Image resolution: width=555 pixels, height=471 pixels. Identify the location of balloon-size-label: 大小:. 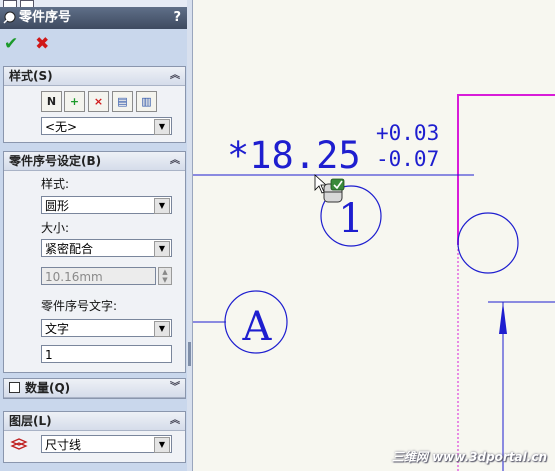
(55, 228).